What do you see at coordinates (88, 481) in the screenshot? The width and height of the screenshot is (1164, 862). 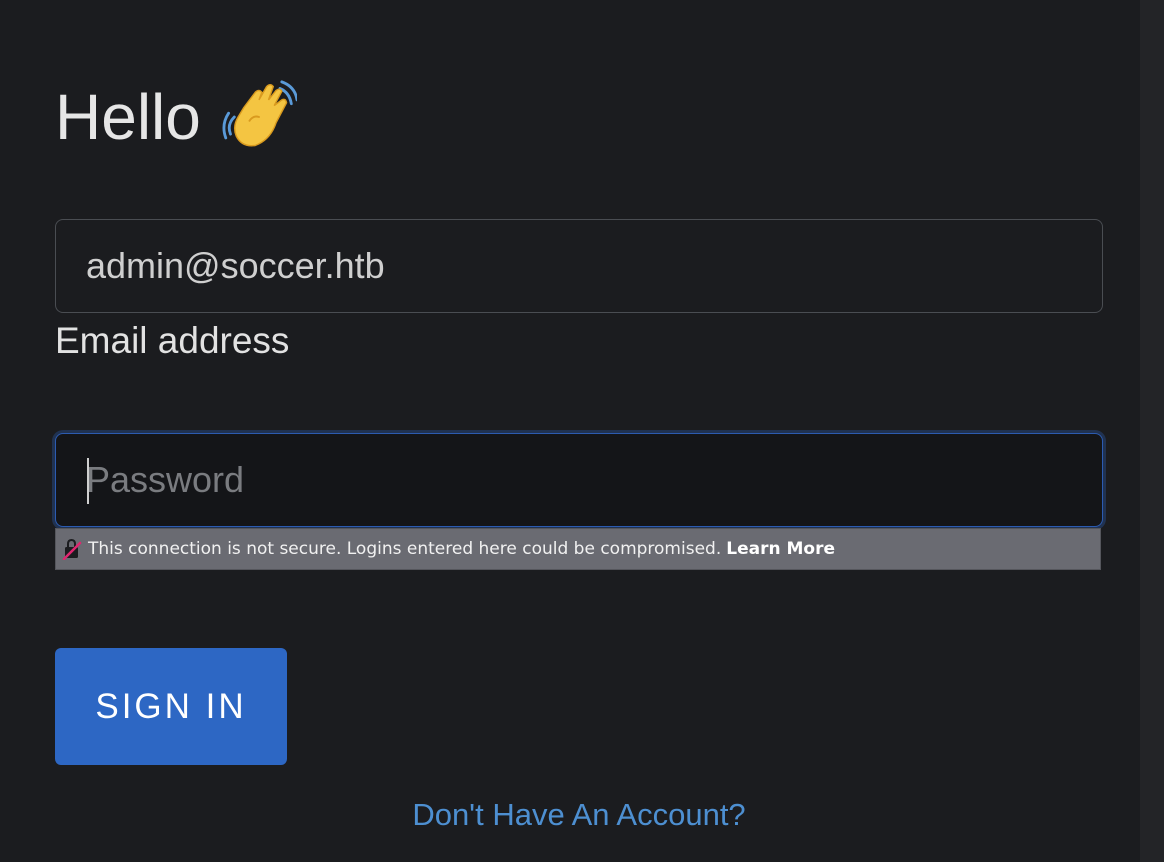 I see `text-caret` at bounding box center [88, 481].